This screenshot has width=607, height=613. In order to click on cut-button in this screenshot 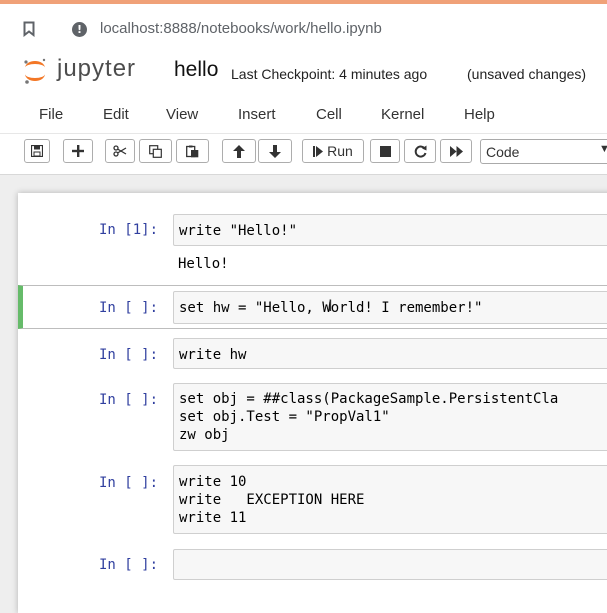, I will do `click(120, 151)`.